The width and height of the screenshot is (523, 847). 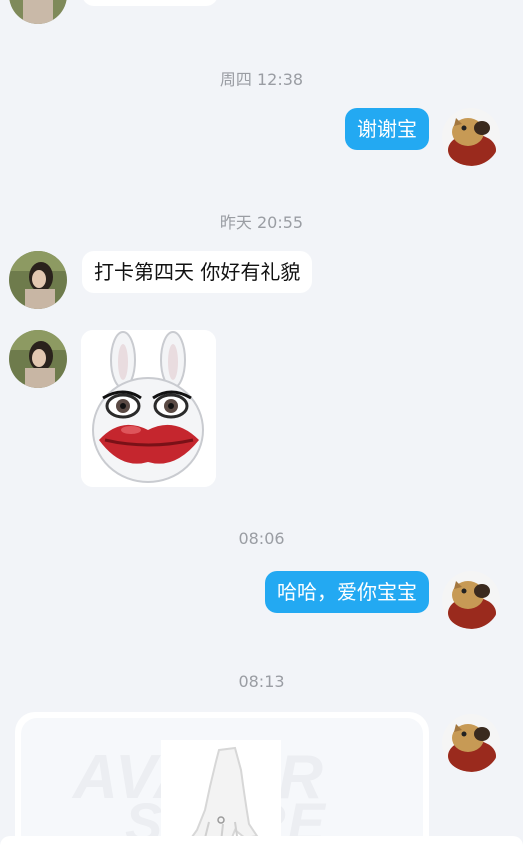 What do you see at coordinates (197, 272) in the screenshot?
I see `message-bubble-incoming: 打卡第四天 你好有礼貌` at bounding box center [197, 272].